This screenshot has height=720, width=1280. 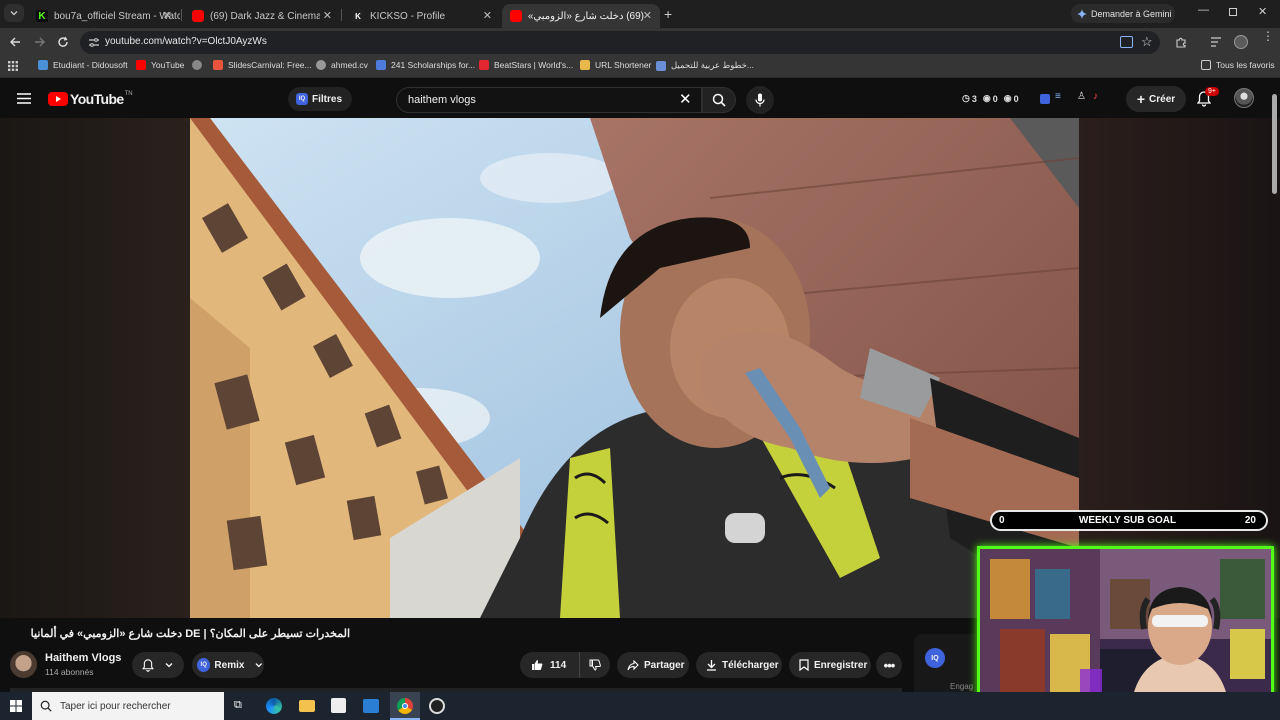 What do you see at coordinates (1123, 13) in the screenshot?
I see `gemini-button: Demander à Gemini` at bounding box center [1123, 13].